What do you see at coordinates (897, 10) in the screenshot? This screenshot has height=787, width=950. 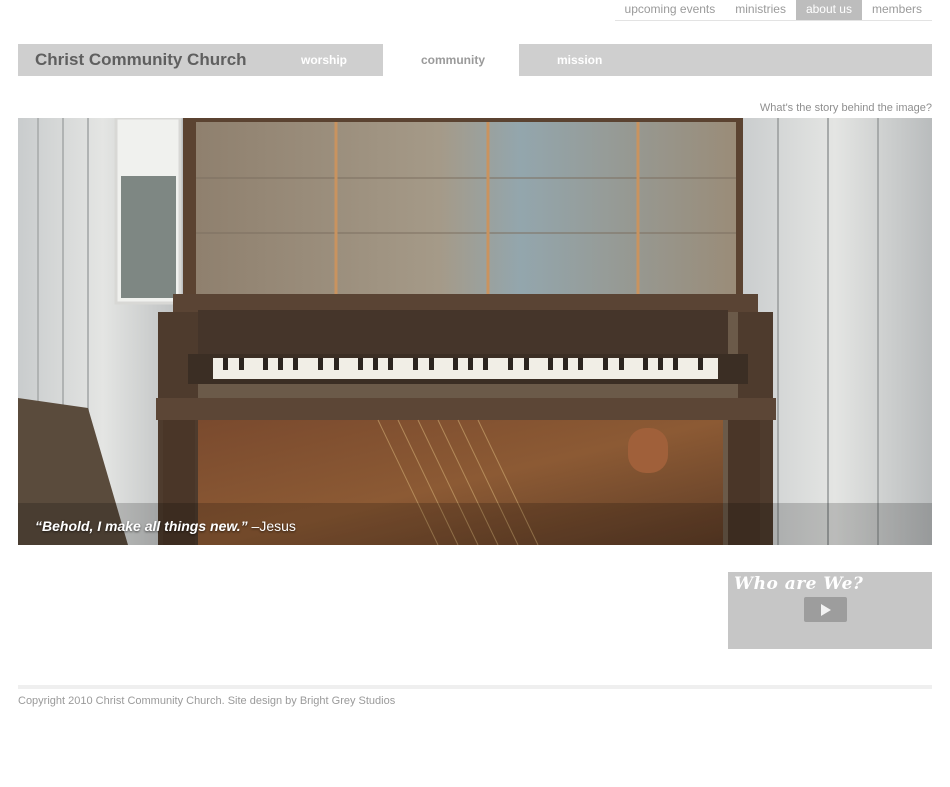 I see `top-nav-members: members` at bounding box center [897, 10].